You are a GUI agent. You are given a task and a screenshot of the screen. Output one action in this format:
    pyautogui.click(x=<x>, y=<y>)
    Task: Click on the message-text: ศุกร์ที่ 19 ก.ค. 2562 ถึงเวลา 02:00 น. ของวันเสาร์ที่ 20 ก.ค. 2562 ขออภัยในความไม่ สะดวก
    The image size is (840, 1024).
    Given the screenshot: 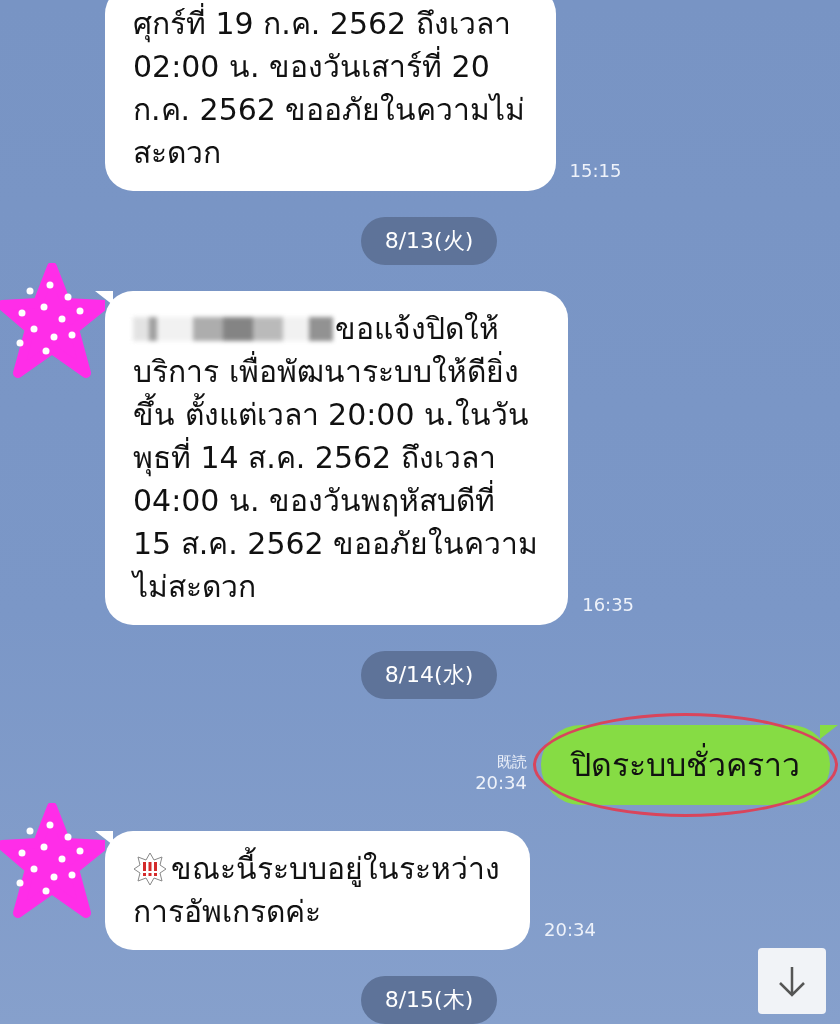 What is the action you would take?
    pyautogui.click(x=329, y=88)
    